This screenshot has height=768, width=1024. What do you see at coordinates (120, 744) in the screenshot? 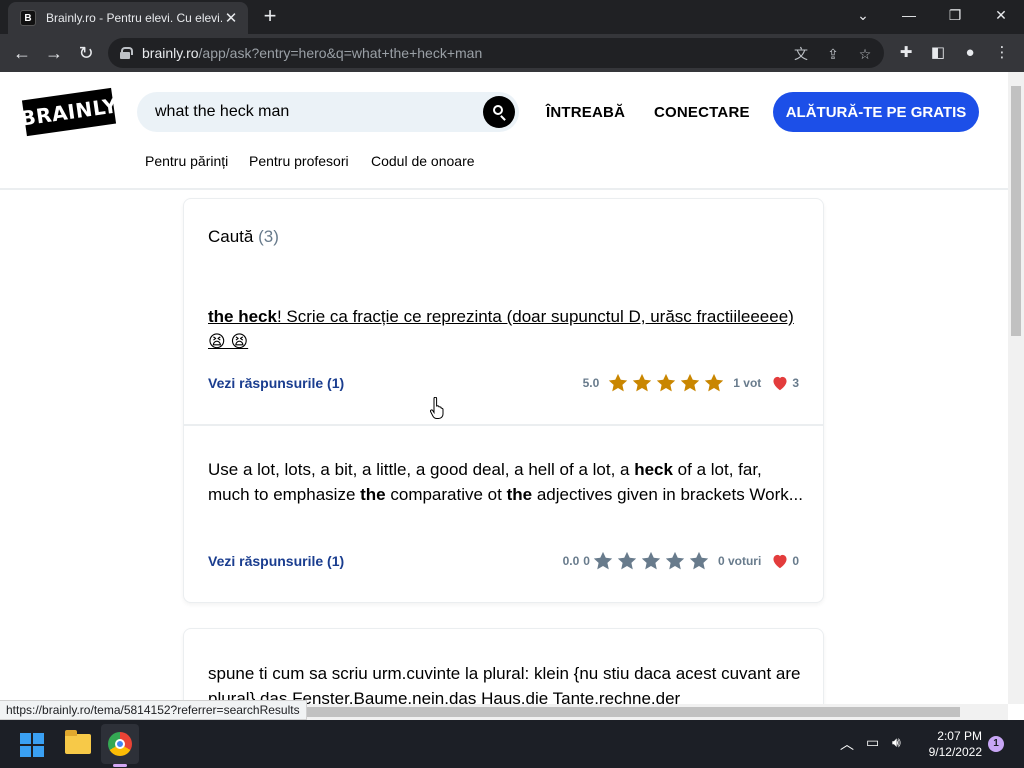
I see `chrome-icon` at bounding box center [120, 744].